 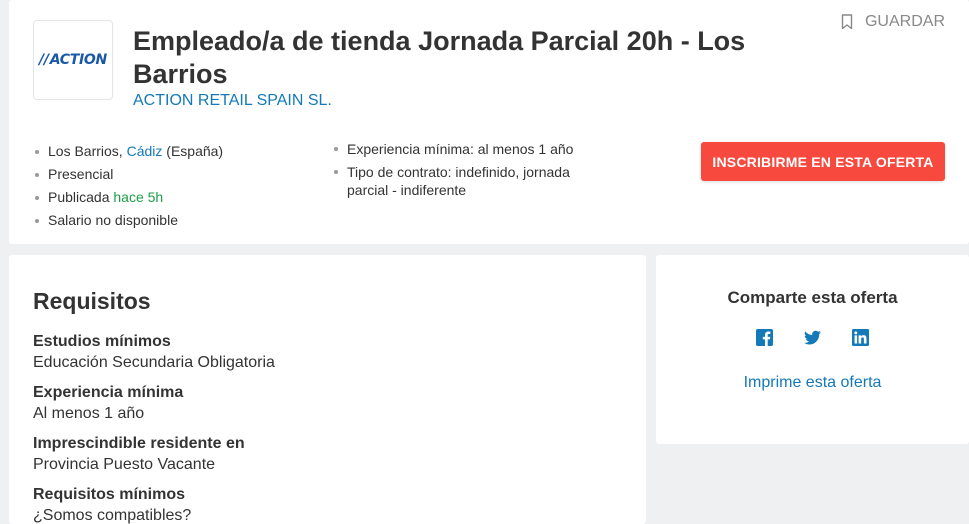 I want to click on share-icons, so click(x=812, y=337).